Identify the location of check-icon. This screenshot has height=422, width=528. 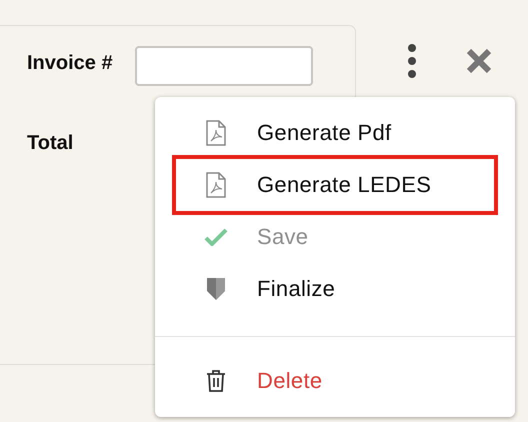
(216, 237).